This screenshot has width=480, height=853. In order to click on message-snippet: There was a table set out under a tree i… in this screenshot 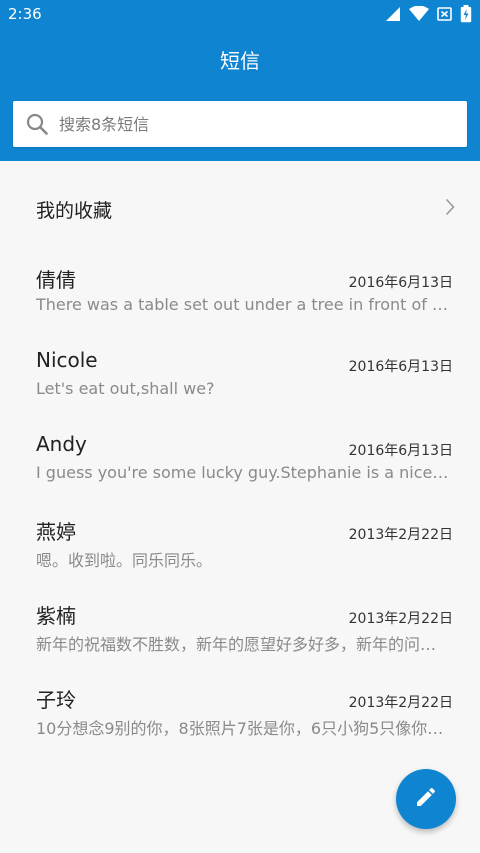, I will do `click(244, 304)`.